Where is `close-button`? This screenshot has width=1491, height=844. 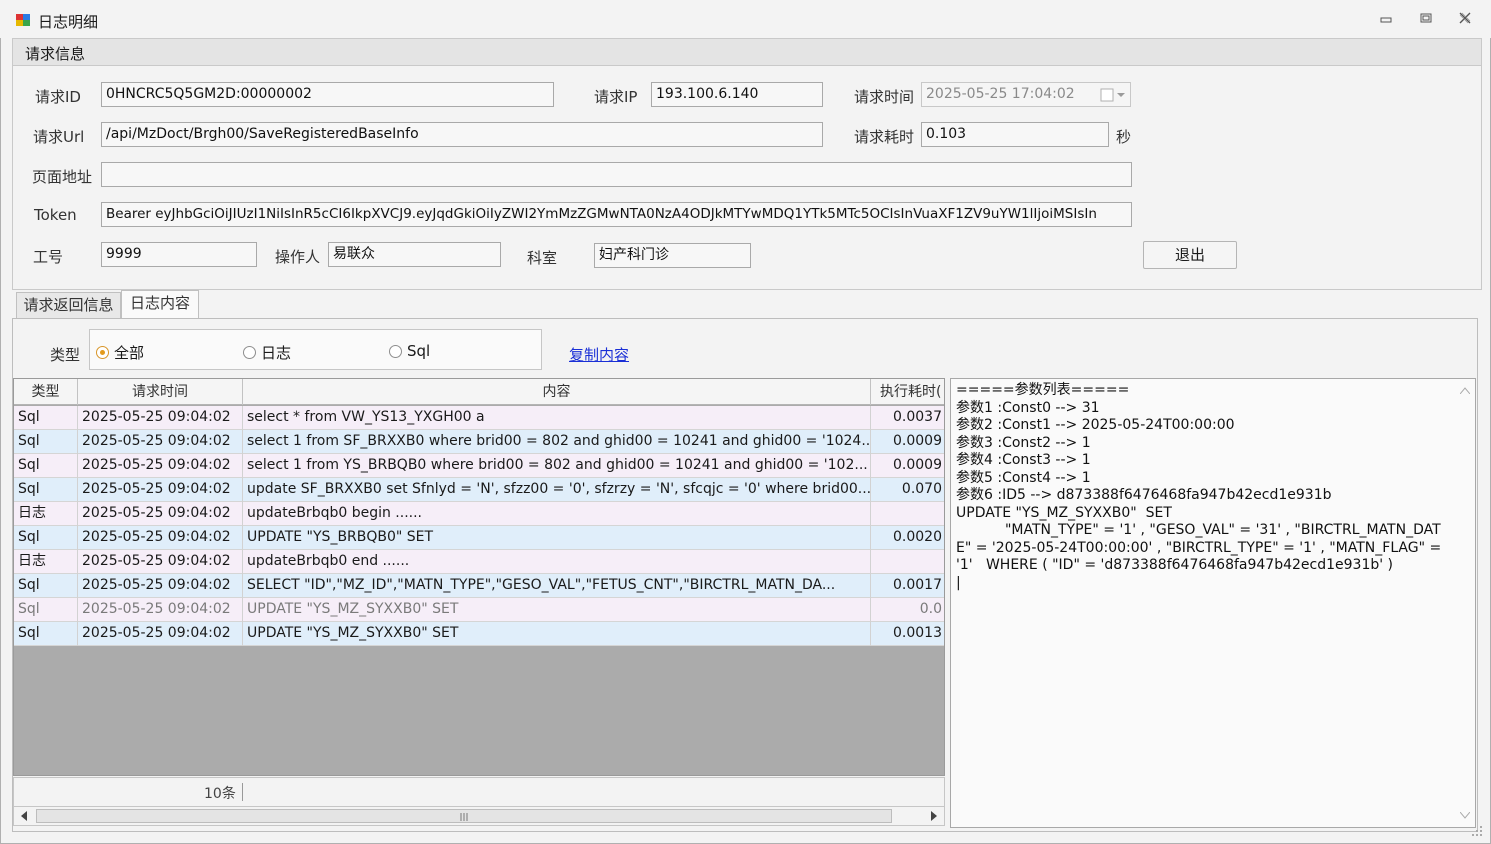 close-button is located at coordinates (1465, 20).